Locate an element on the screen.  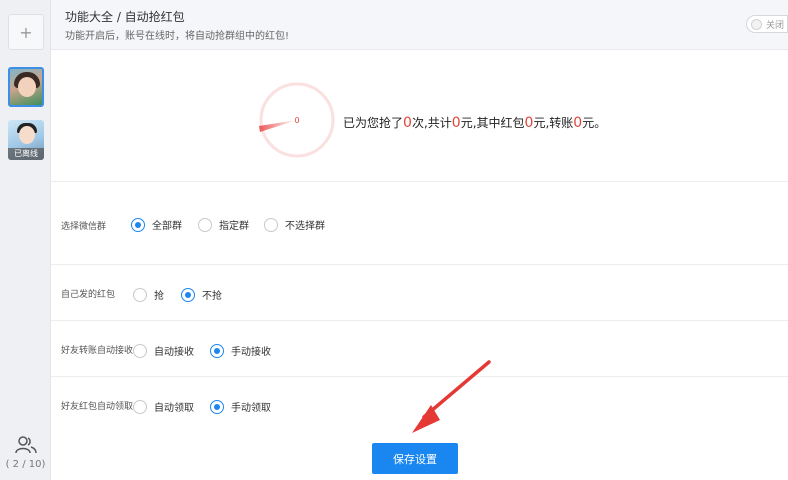
own-packets-label: 自己发的红包 is located at coordinates (88, 295).